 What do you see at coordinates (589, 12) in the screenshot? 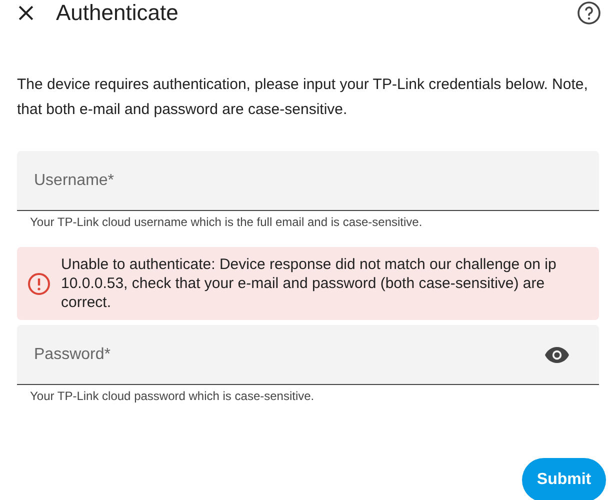
I see `help-icon` at bounding box center [589, 12].